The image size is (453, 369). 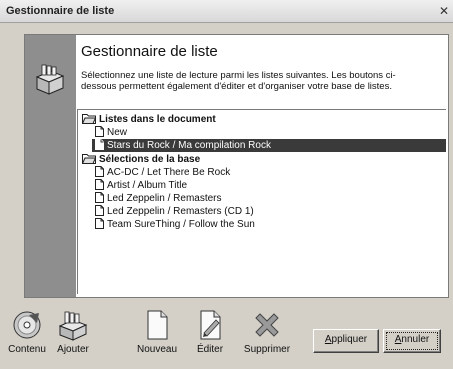 What do you see at coordinates (210, 349) in the screenshot?
I see `editer-label: Éditer` at bounding box center [210, 349].